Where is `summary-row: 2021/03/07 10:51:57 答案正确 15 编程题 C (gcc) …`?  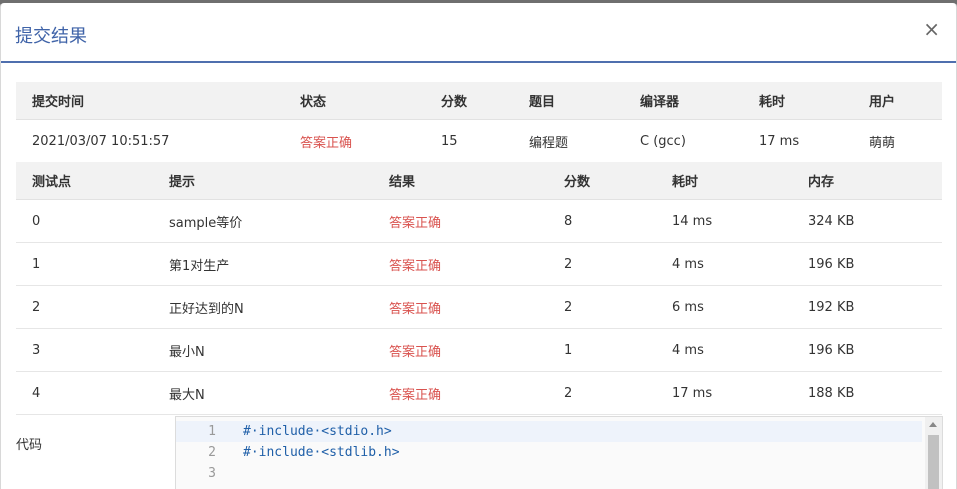 summary-row: 2021/03/07 10:51:57 答案正确 15 编程题 C (gcc) … is located at coordinates (479, 141).